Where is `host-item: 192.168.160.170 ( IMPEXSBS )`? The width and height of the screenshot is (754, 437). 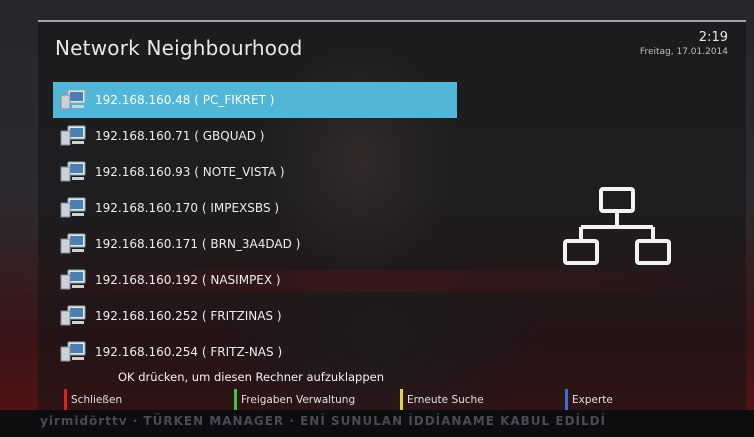 host-item: 192.168.160.170 ( IMPEXSBS ) is located at coordinates (255, 208).